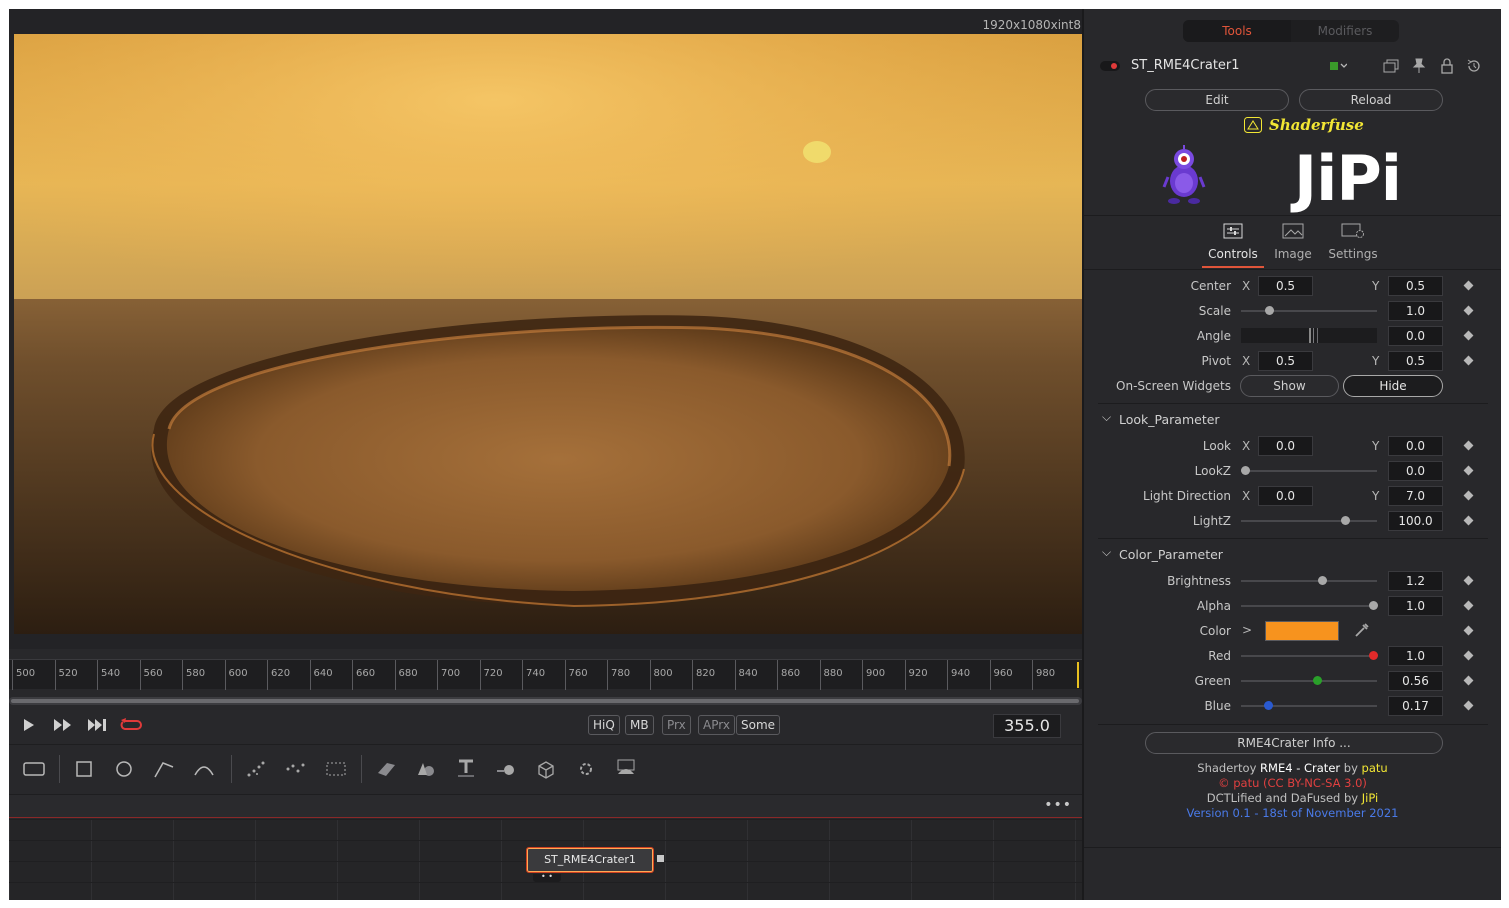 The height and width of the screenshot is (908, 1509). I want to click on rectangle-mask-button, so click(84, 769).